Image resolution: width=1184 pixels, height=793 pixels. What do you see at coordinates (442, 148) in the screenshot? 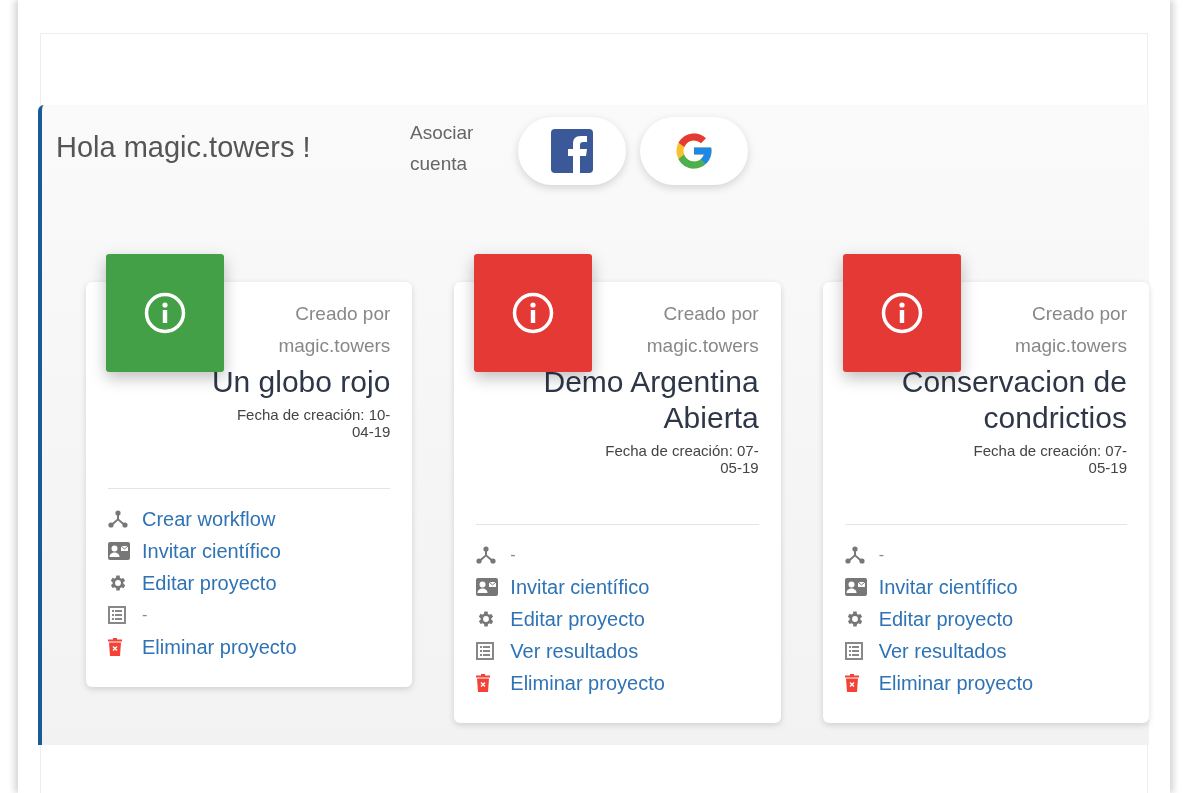
I see `link-account-label: Asociar cuenta` at bounding box center [442, 148].